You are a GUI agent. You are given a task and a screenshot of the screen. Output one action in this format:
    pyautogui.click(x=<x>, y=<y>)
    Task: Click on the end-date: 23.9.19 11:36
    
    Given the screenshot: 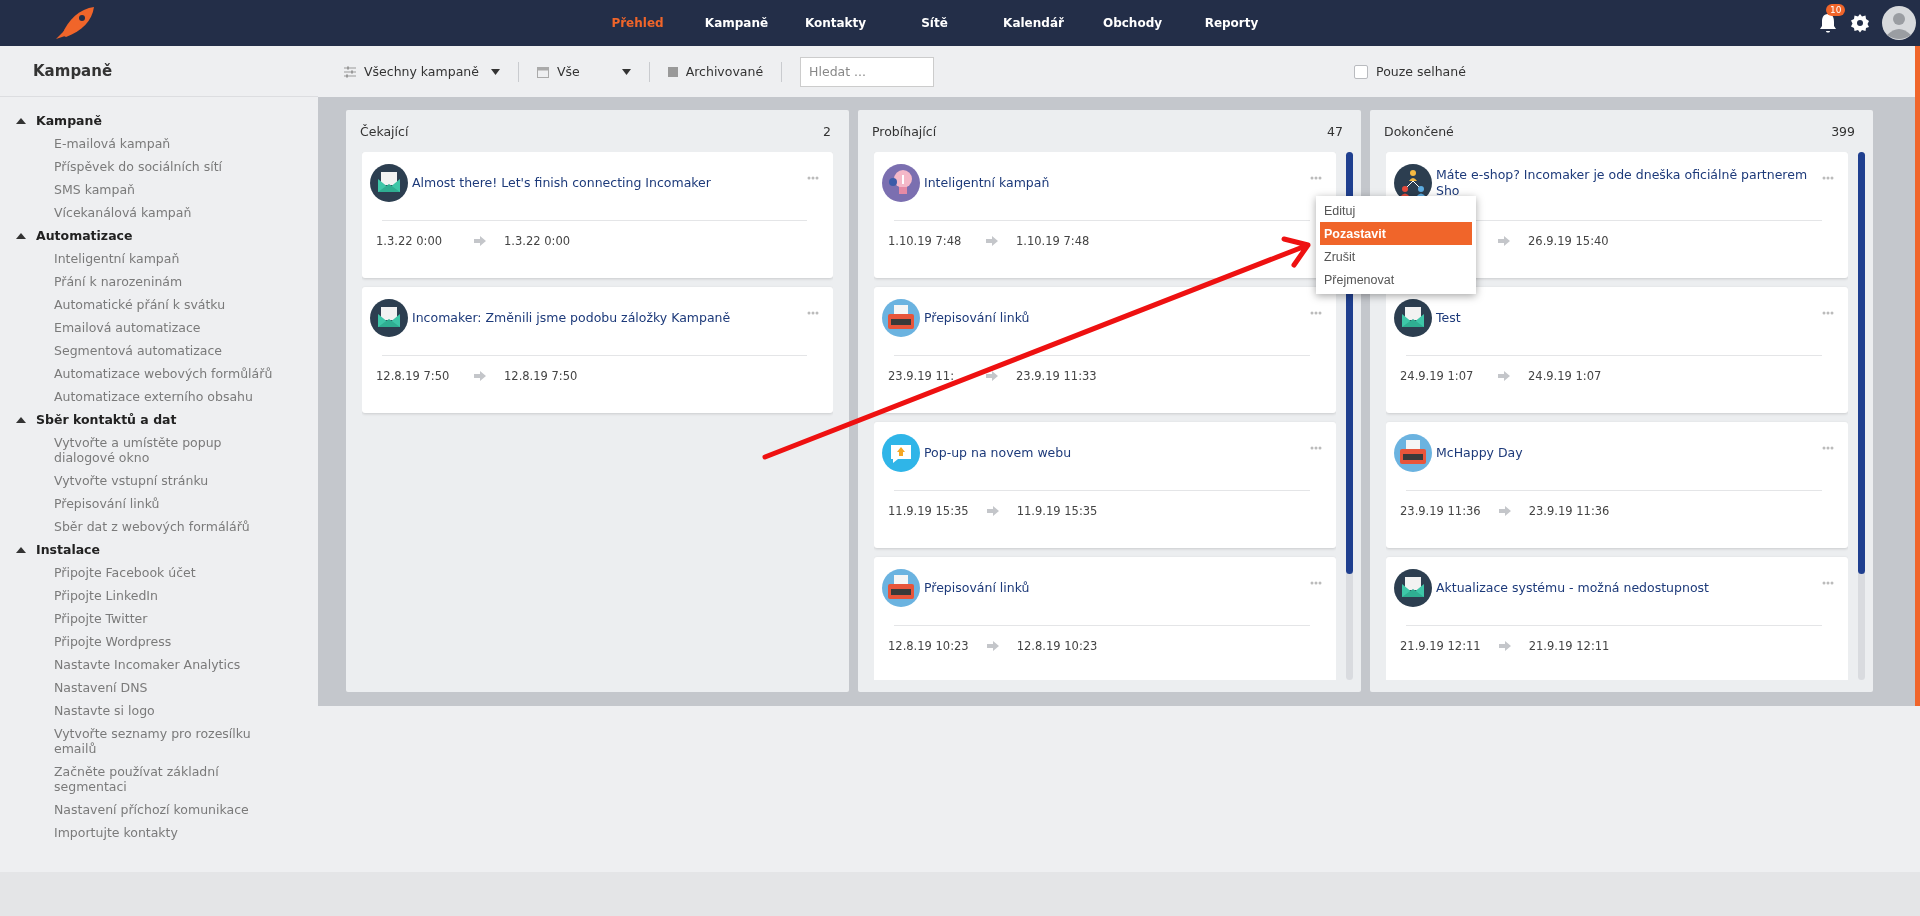 What is the action you would take?
    pyautogui.click(x=1569, y=511)
    